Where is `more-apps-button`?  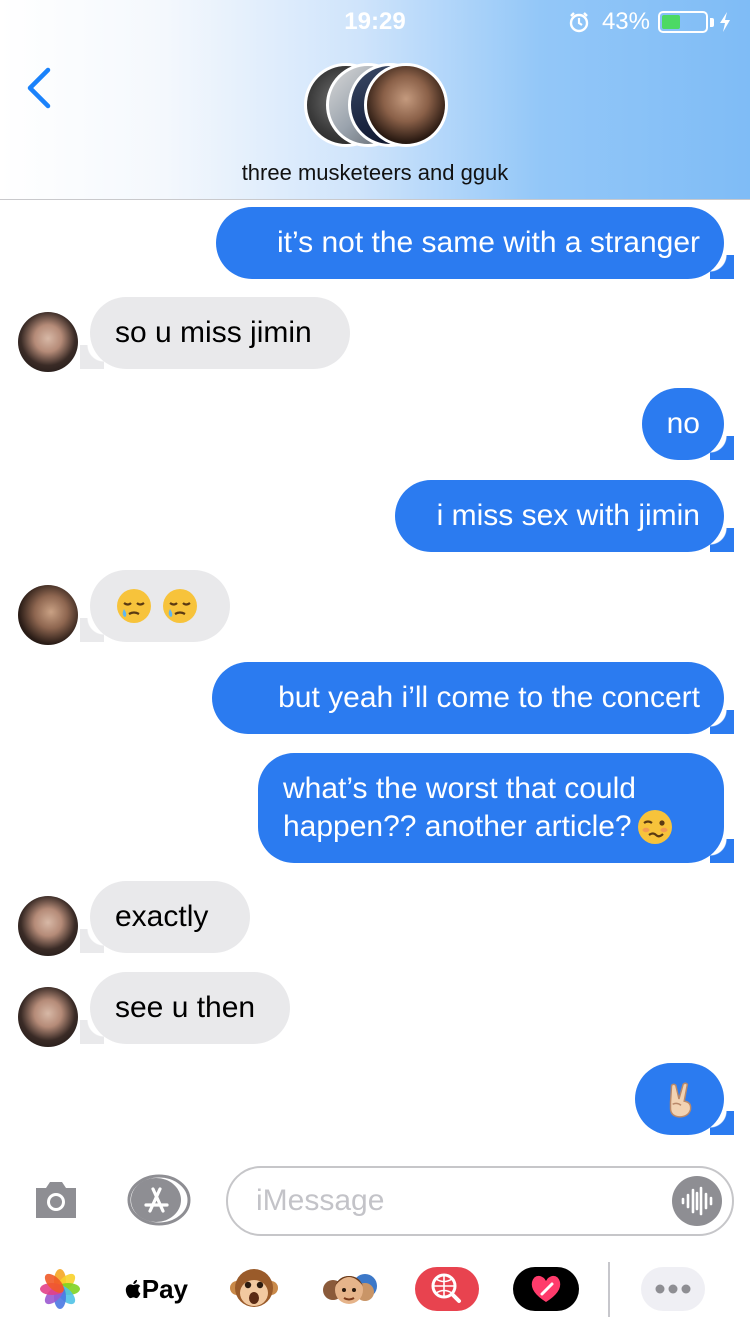 more-apps-button is located at coordinates (673, 1289).